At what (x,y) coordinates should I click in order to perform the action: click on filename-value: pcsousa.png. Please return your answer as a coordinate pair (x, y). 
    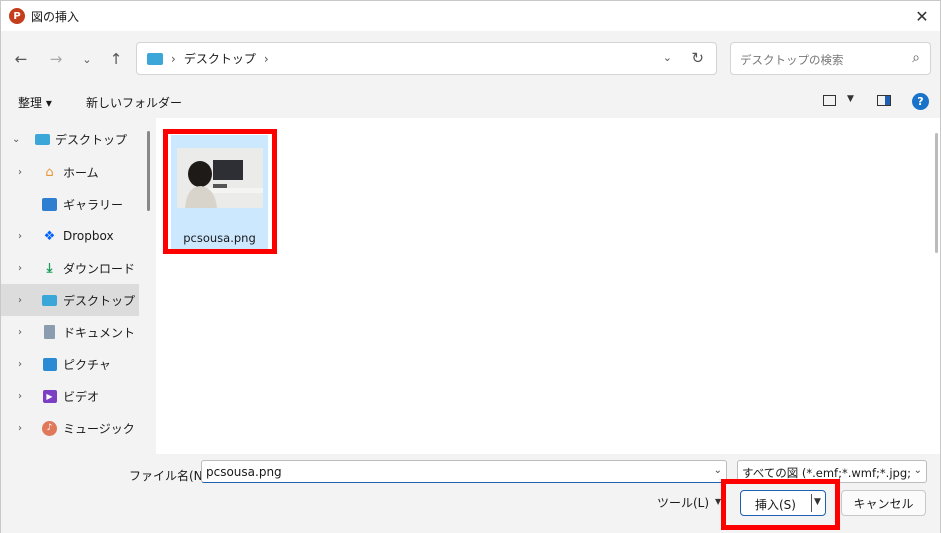
    Looking at the image, I should click on (244, 472).